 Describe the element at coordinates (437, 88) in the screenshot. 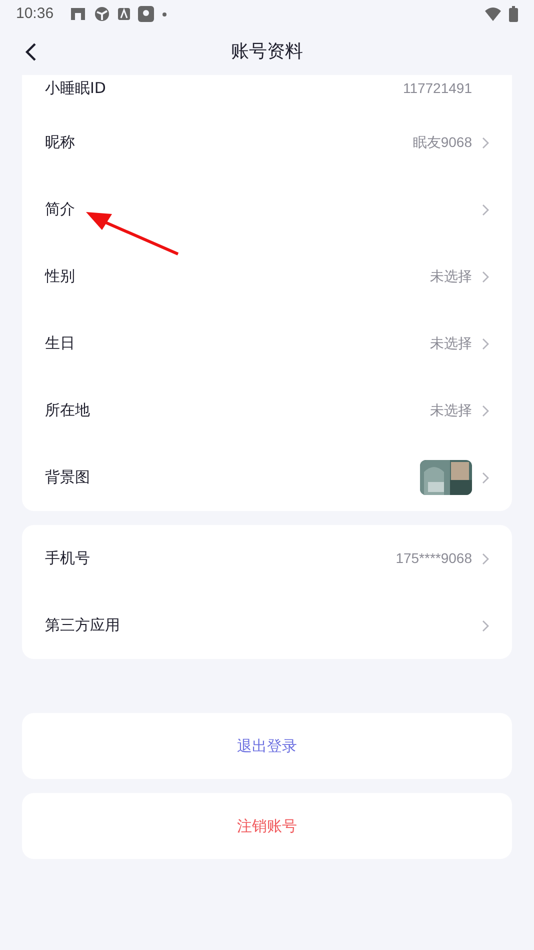

I see `row-value: 117721491` at that location.